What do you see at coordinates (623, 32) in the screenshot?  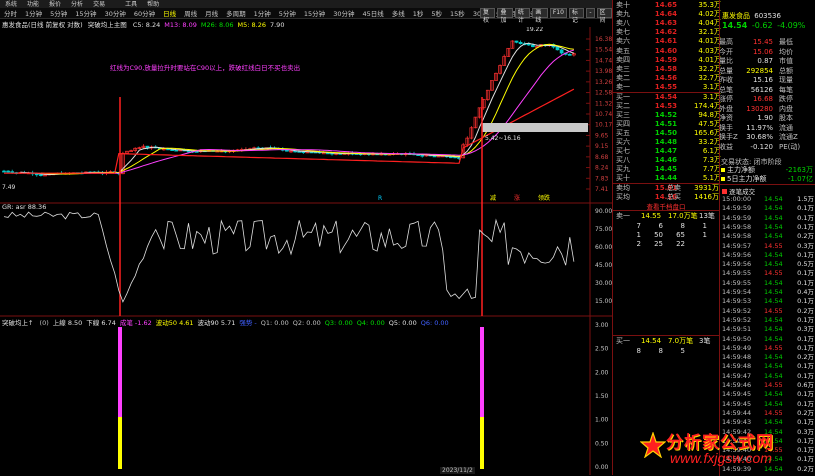 I see `ask-label: 卖七` at bounding box center [623, 32].